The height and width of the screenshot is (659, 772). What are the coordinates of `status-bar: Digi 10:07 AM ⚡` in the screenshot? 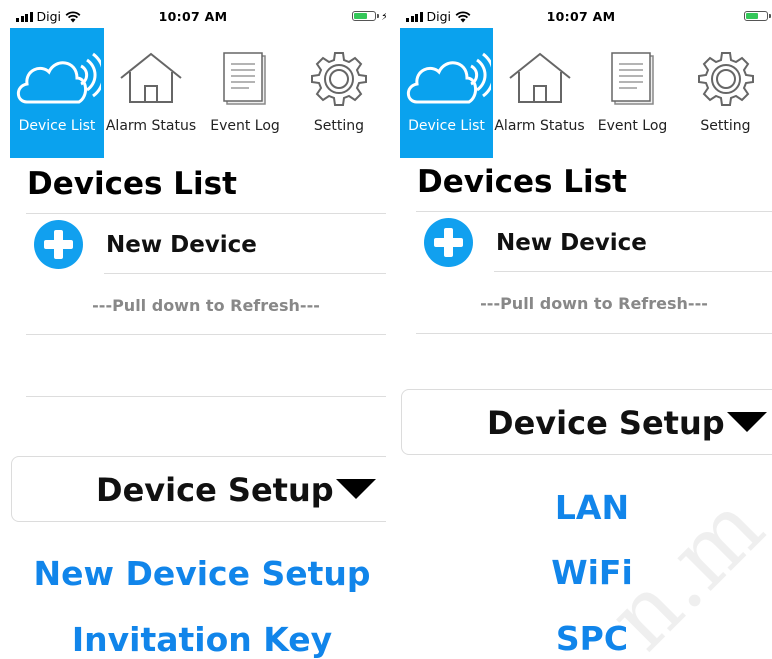 It's located at (193, 14).